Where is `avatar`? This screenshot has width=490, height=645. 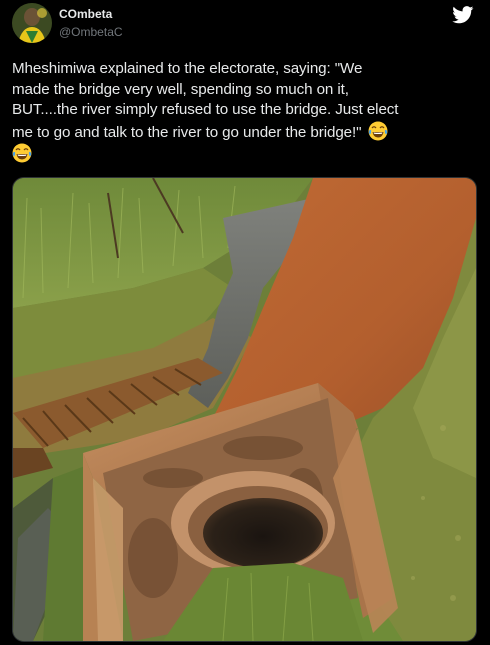
avatar is located at coordinates (32, 23).